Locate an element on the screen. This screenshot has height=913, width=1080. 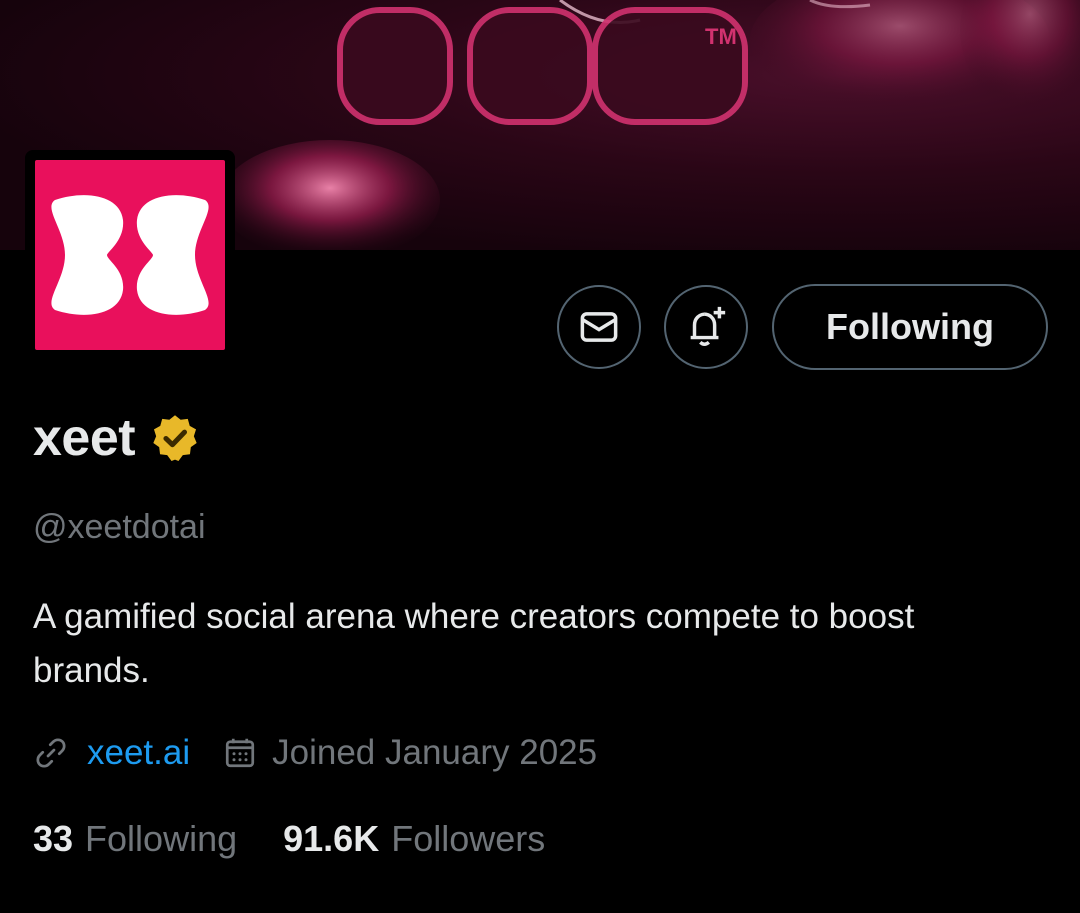
website-link: xeet.ai is located at coordinates (138, 753).